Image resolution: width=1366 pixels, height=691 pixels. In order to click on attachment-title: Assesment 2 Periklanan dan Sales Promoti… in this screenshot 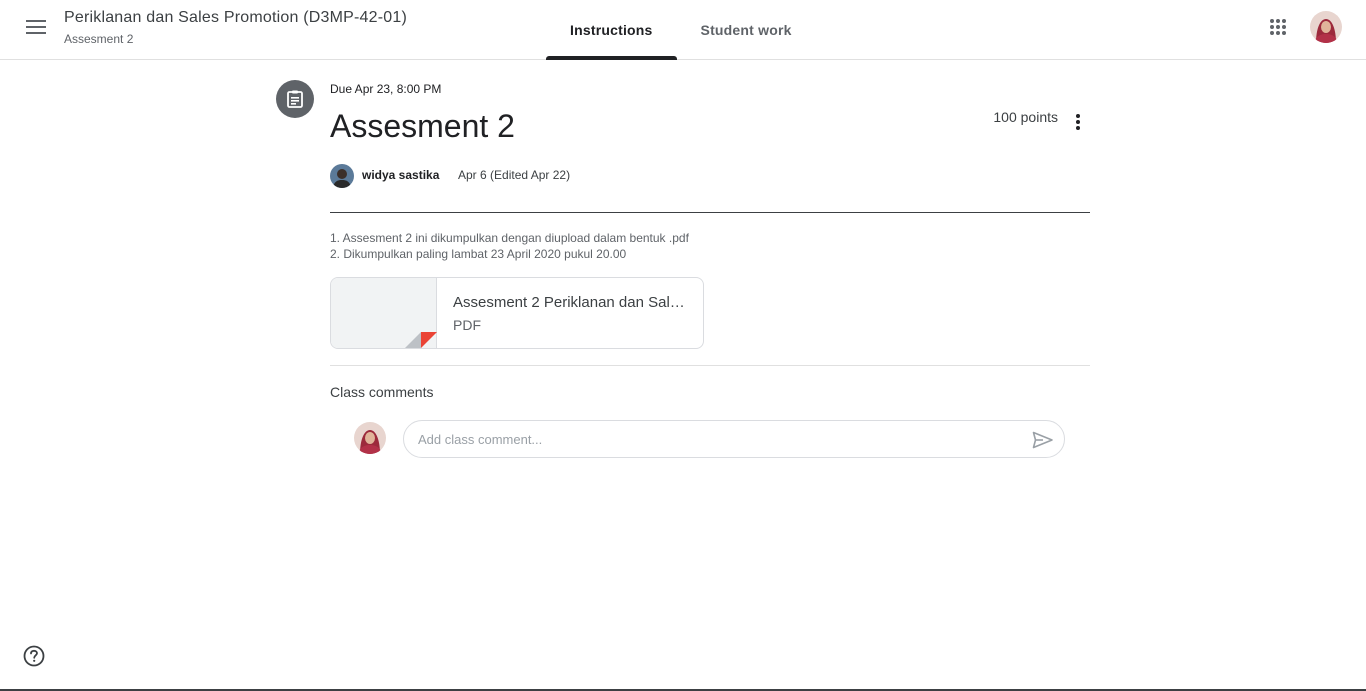, I will do `click(571, 302)`.